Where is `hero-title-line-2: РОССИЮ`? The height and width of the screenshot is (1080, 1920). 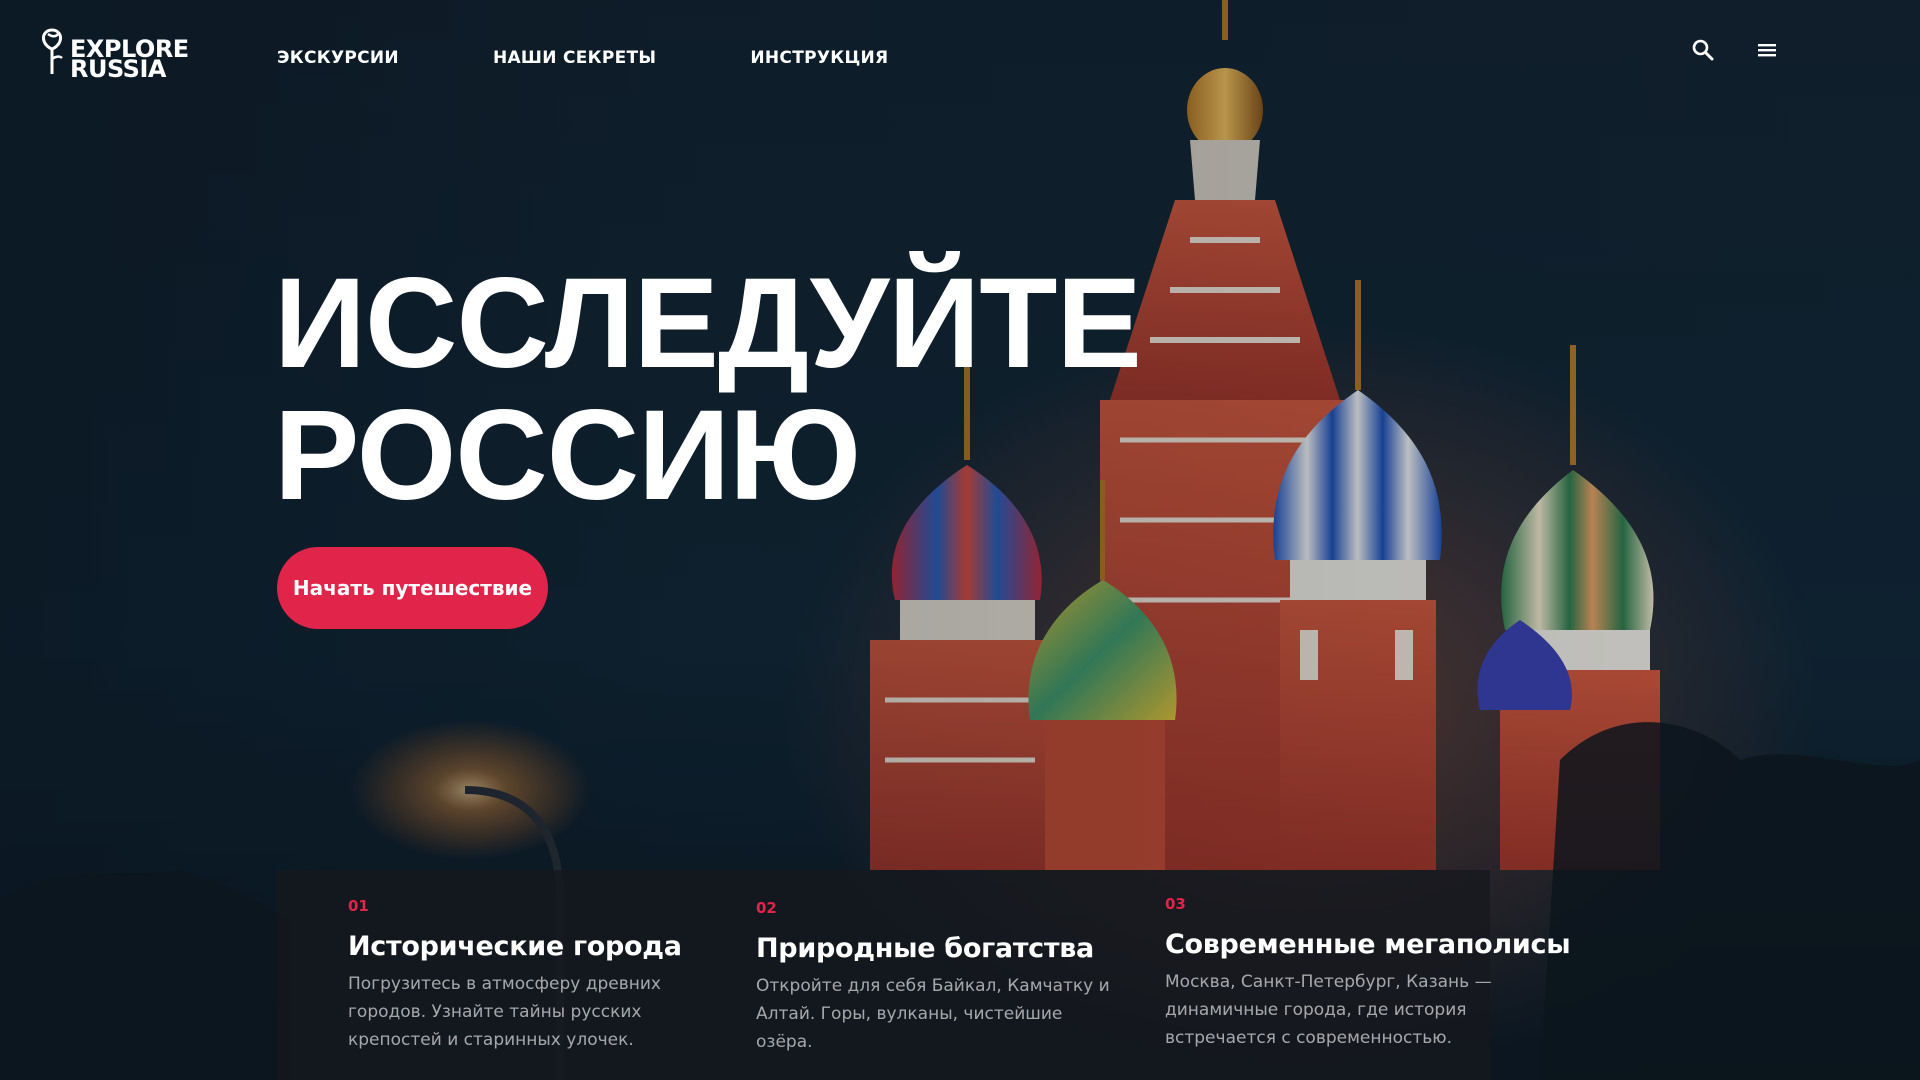 hero-title-line-2: РОССИЮ is located at coordinates (567, 455).